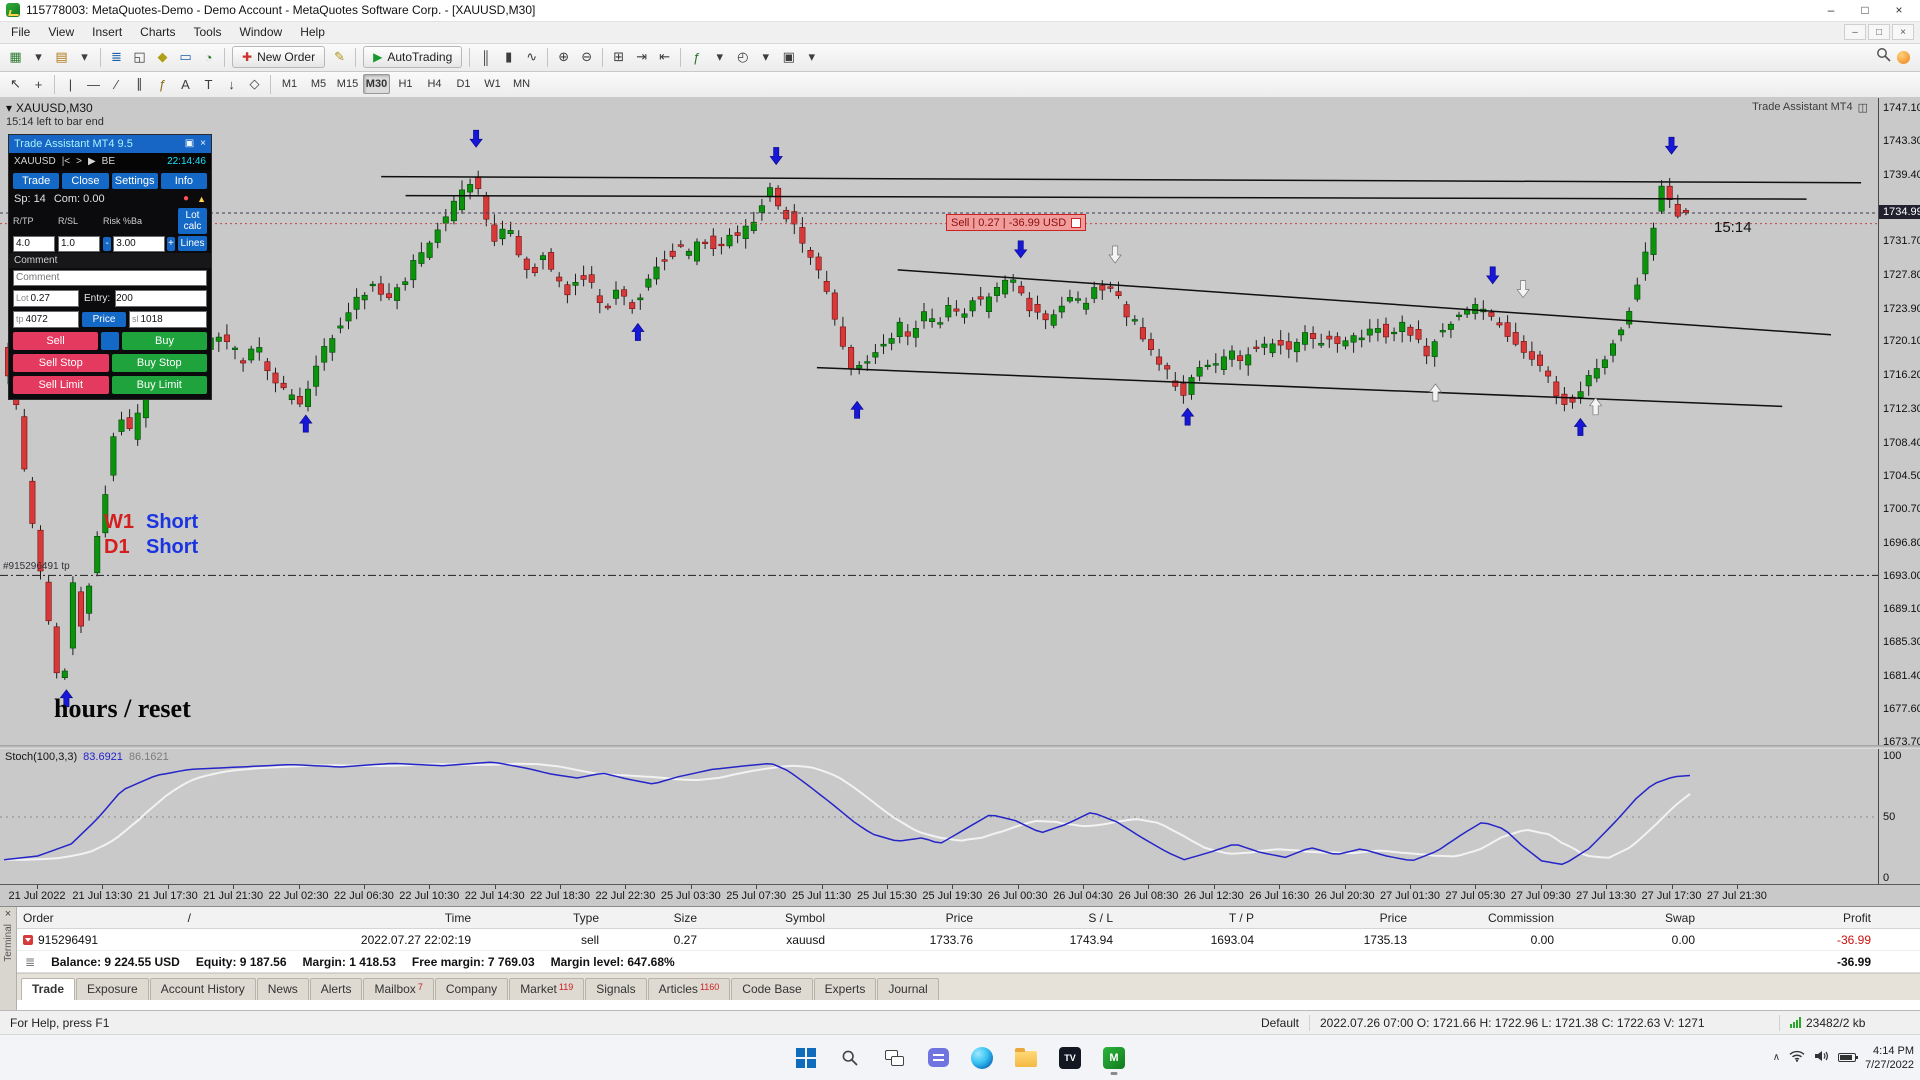 This screenshot has width=1920, height=1080. What do you see at coordinates (719, 57) in the screenshot?
I see `indicators-dropdown-icon: ▾` at bounding box center [719, 57].